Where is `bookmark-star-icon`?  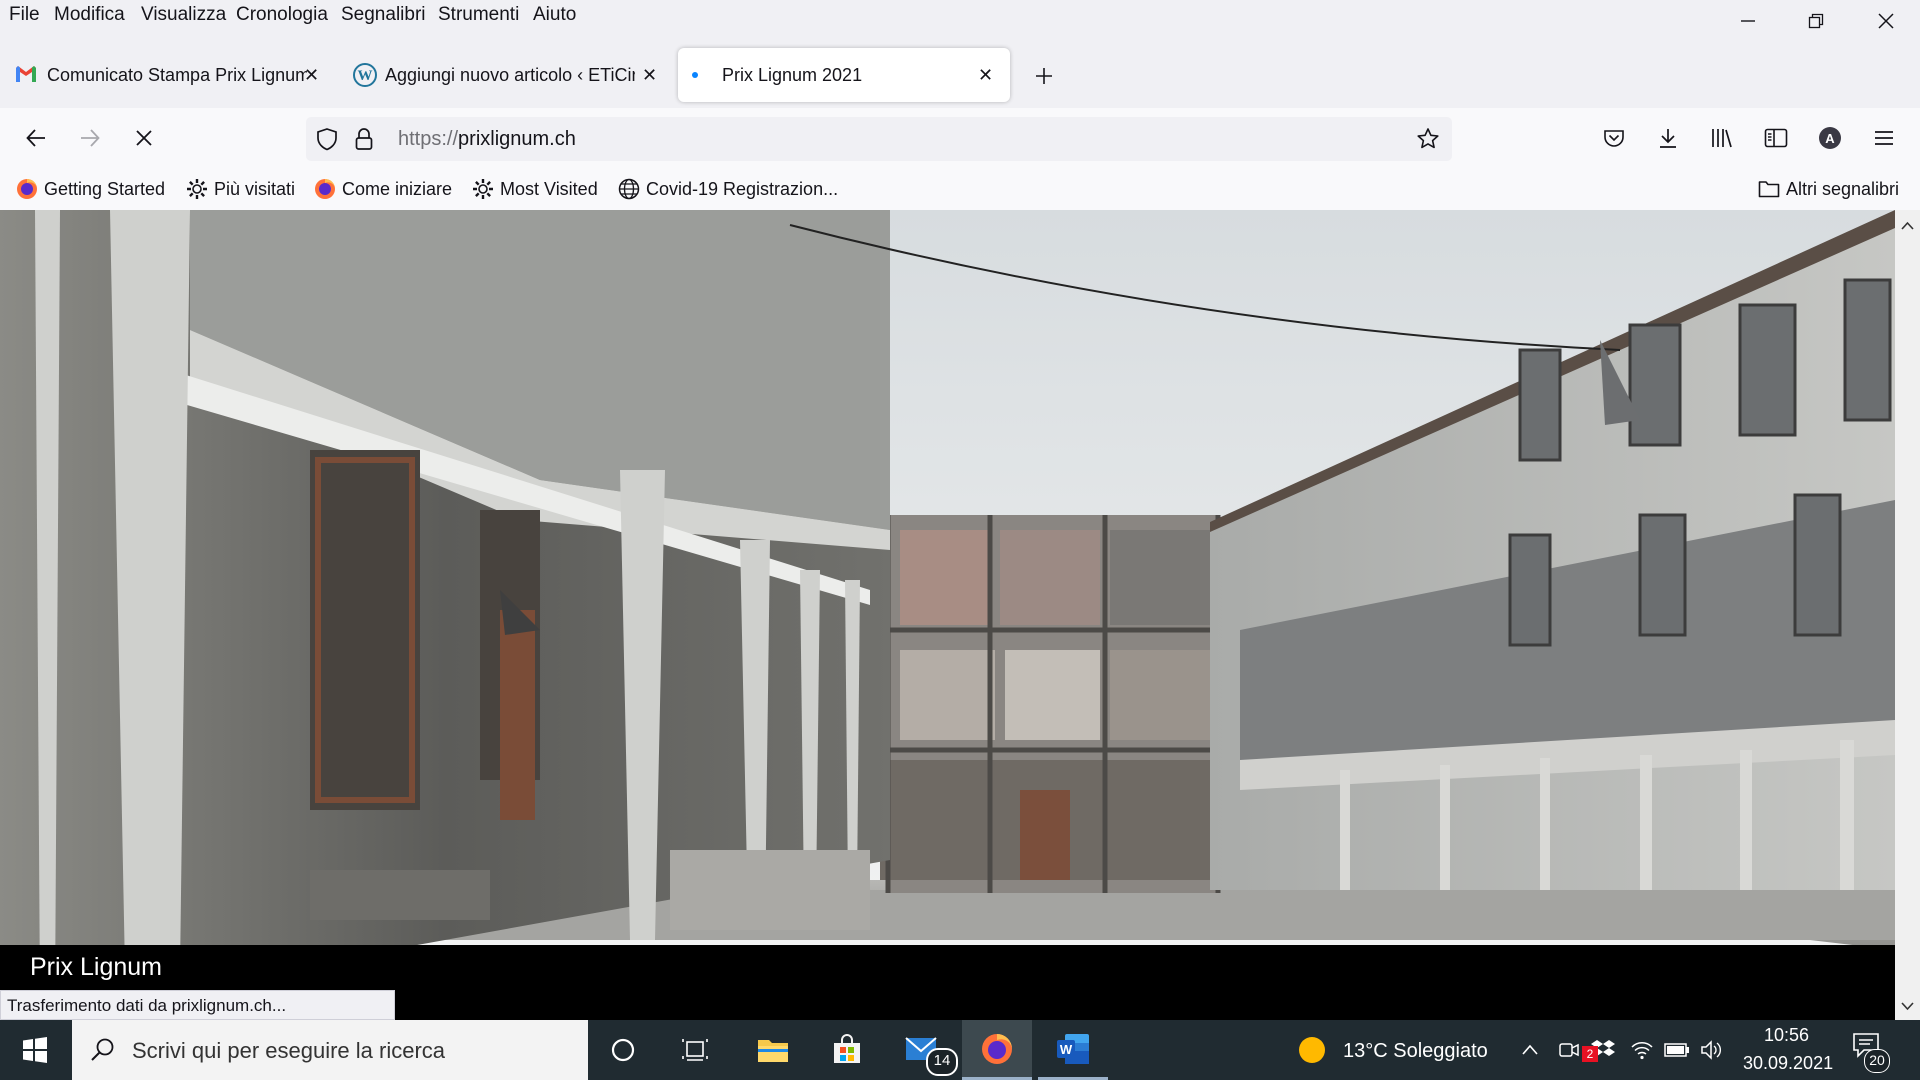 bookmark-star-icon is located at coordinates (1428, 141).